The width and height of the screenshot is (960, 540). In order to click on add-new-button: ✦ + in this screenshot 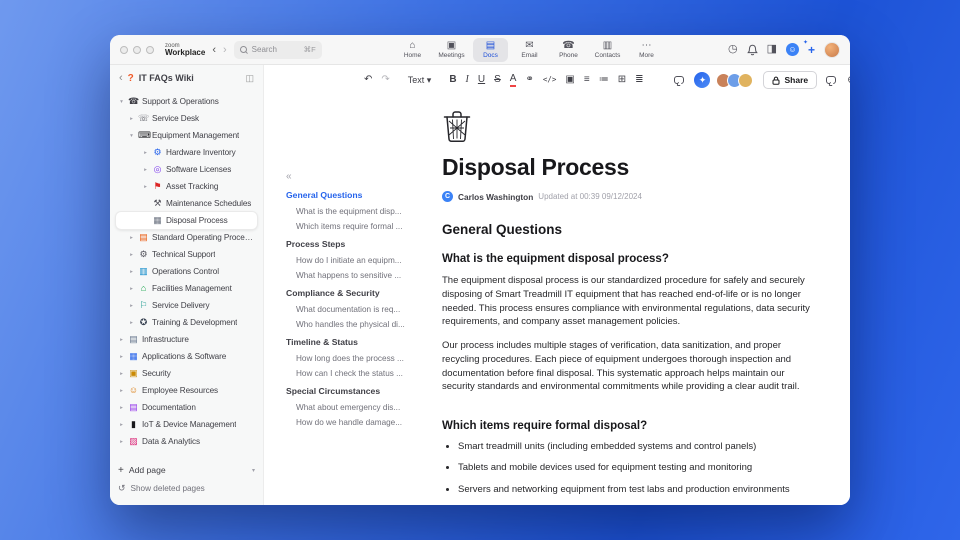, I will do `click(809, 48)`.